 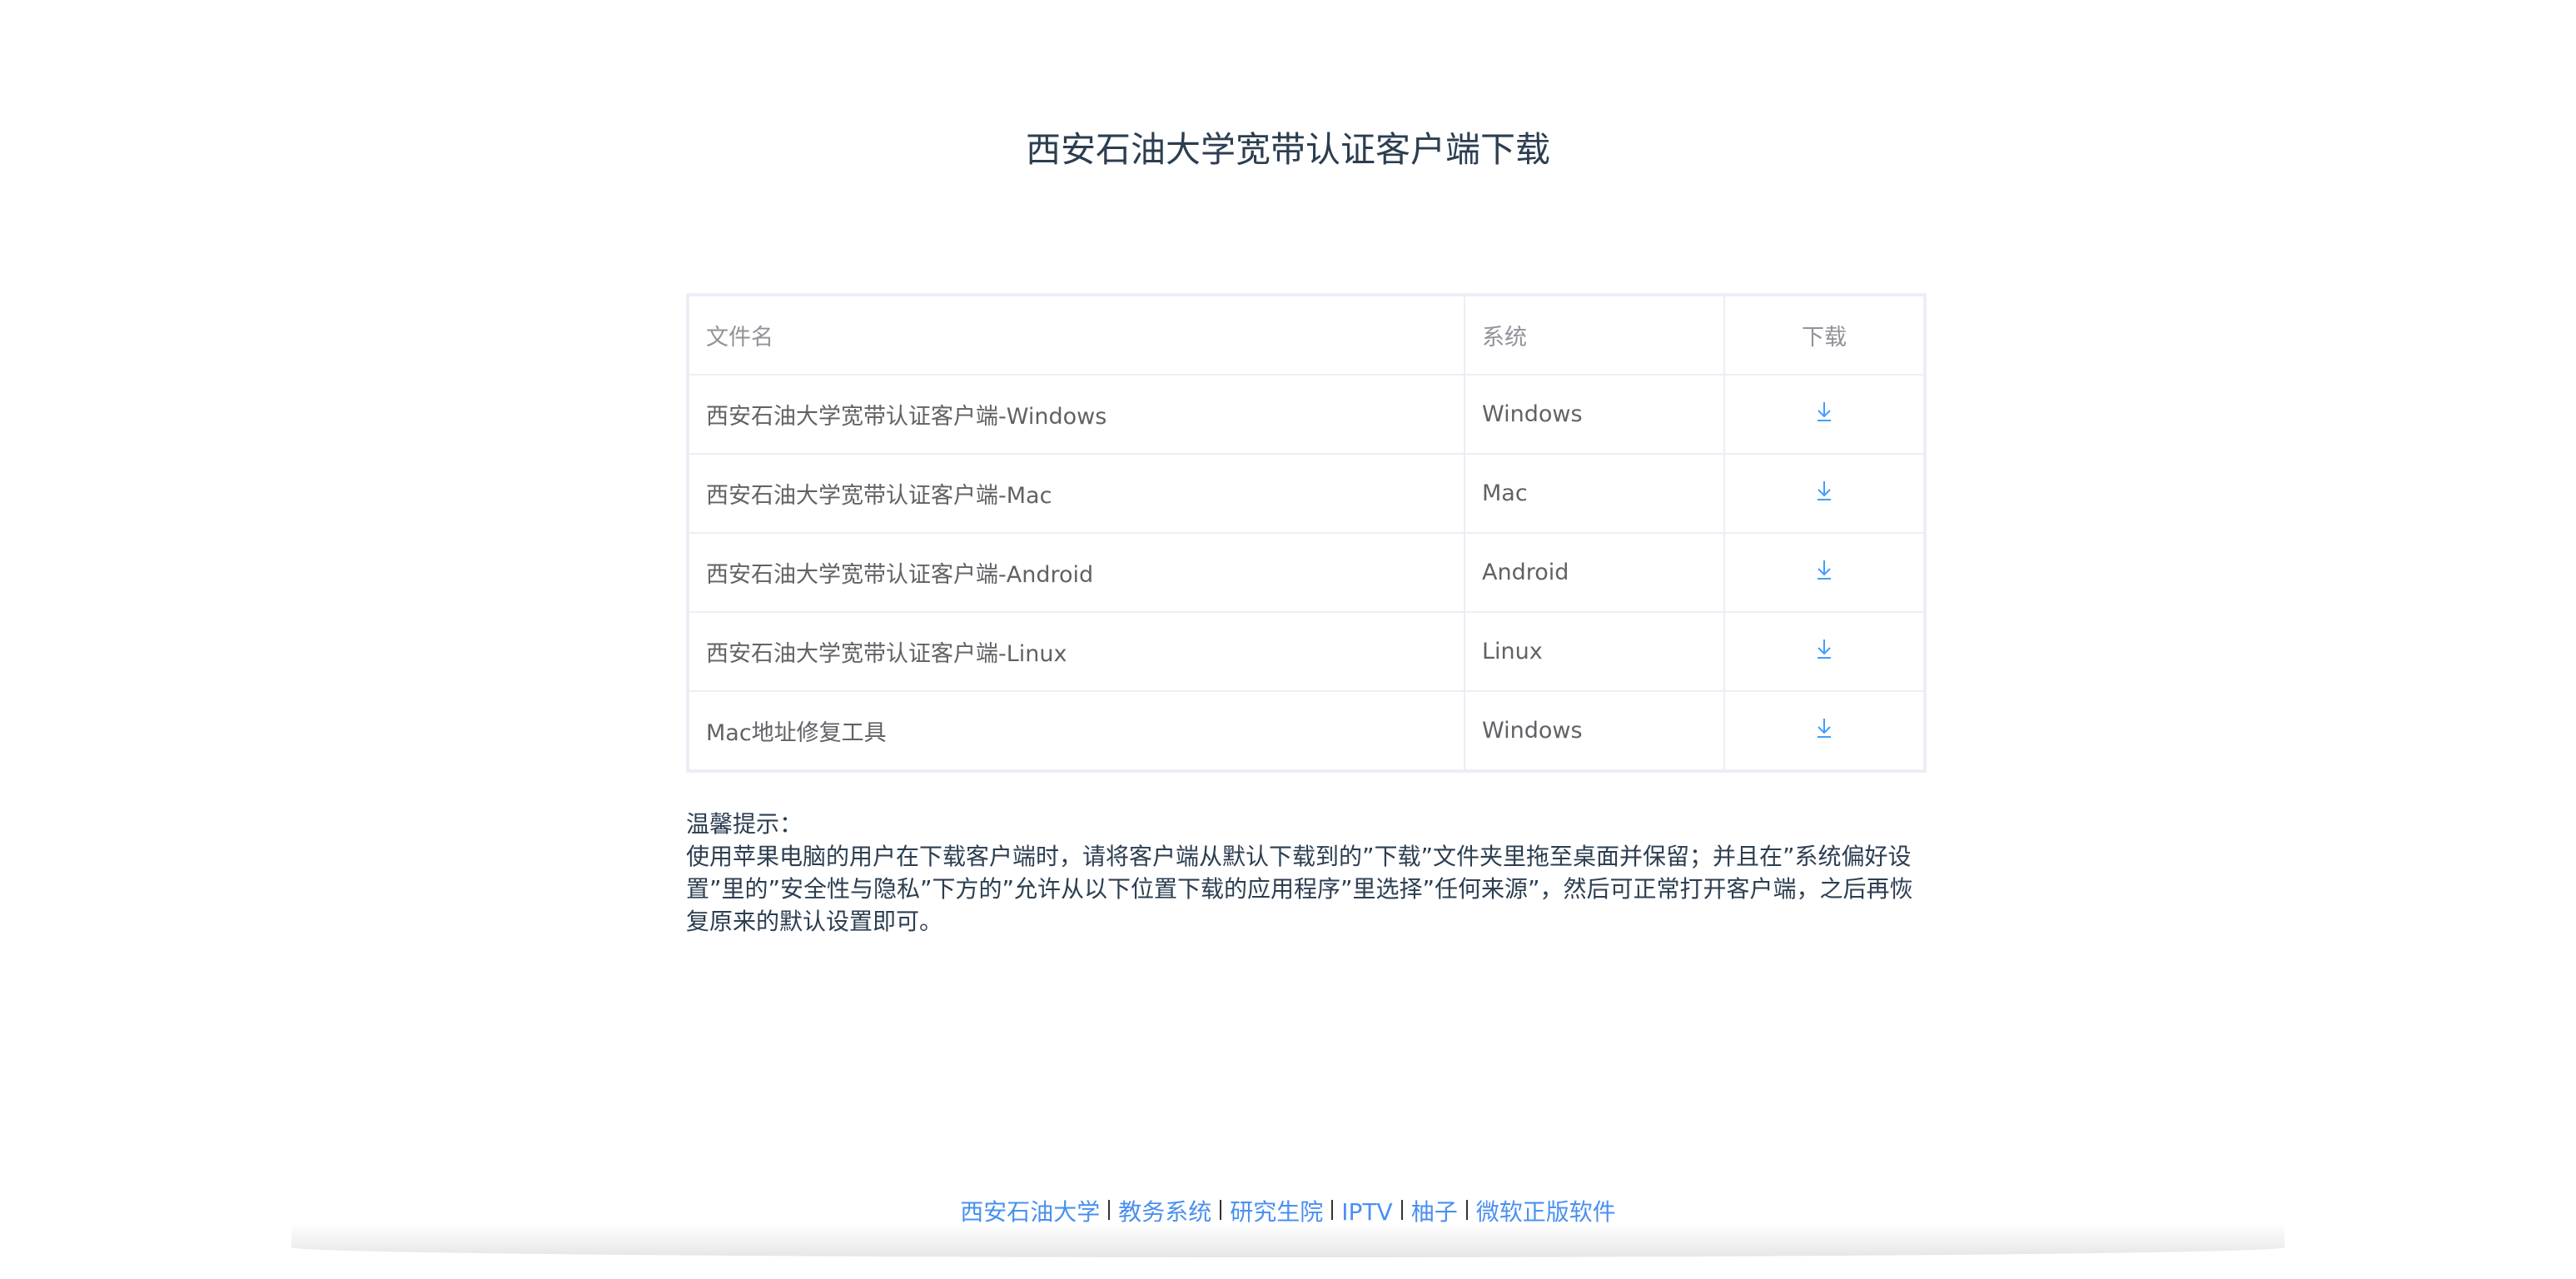 What do you see at coordinates (744, 824) in the screenshot?
I see `tip-heading: 温馨提示：` at bounding box center [744, 824].